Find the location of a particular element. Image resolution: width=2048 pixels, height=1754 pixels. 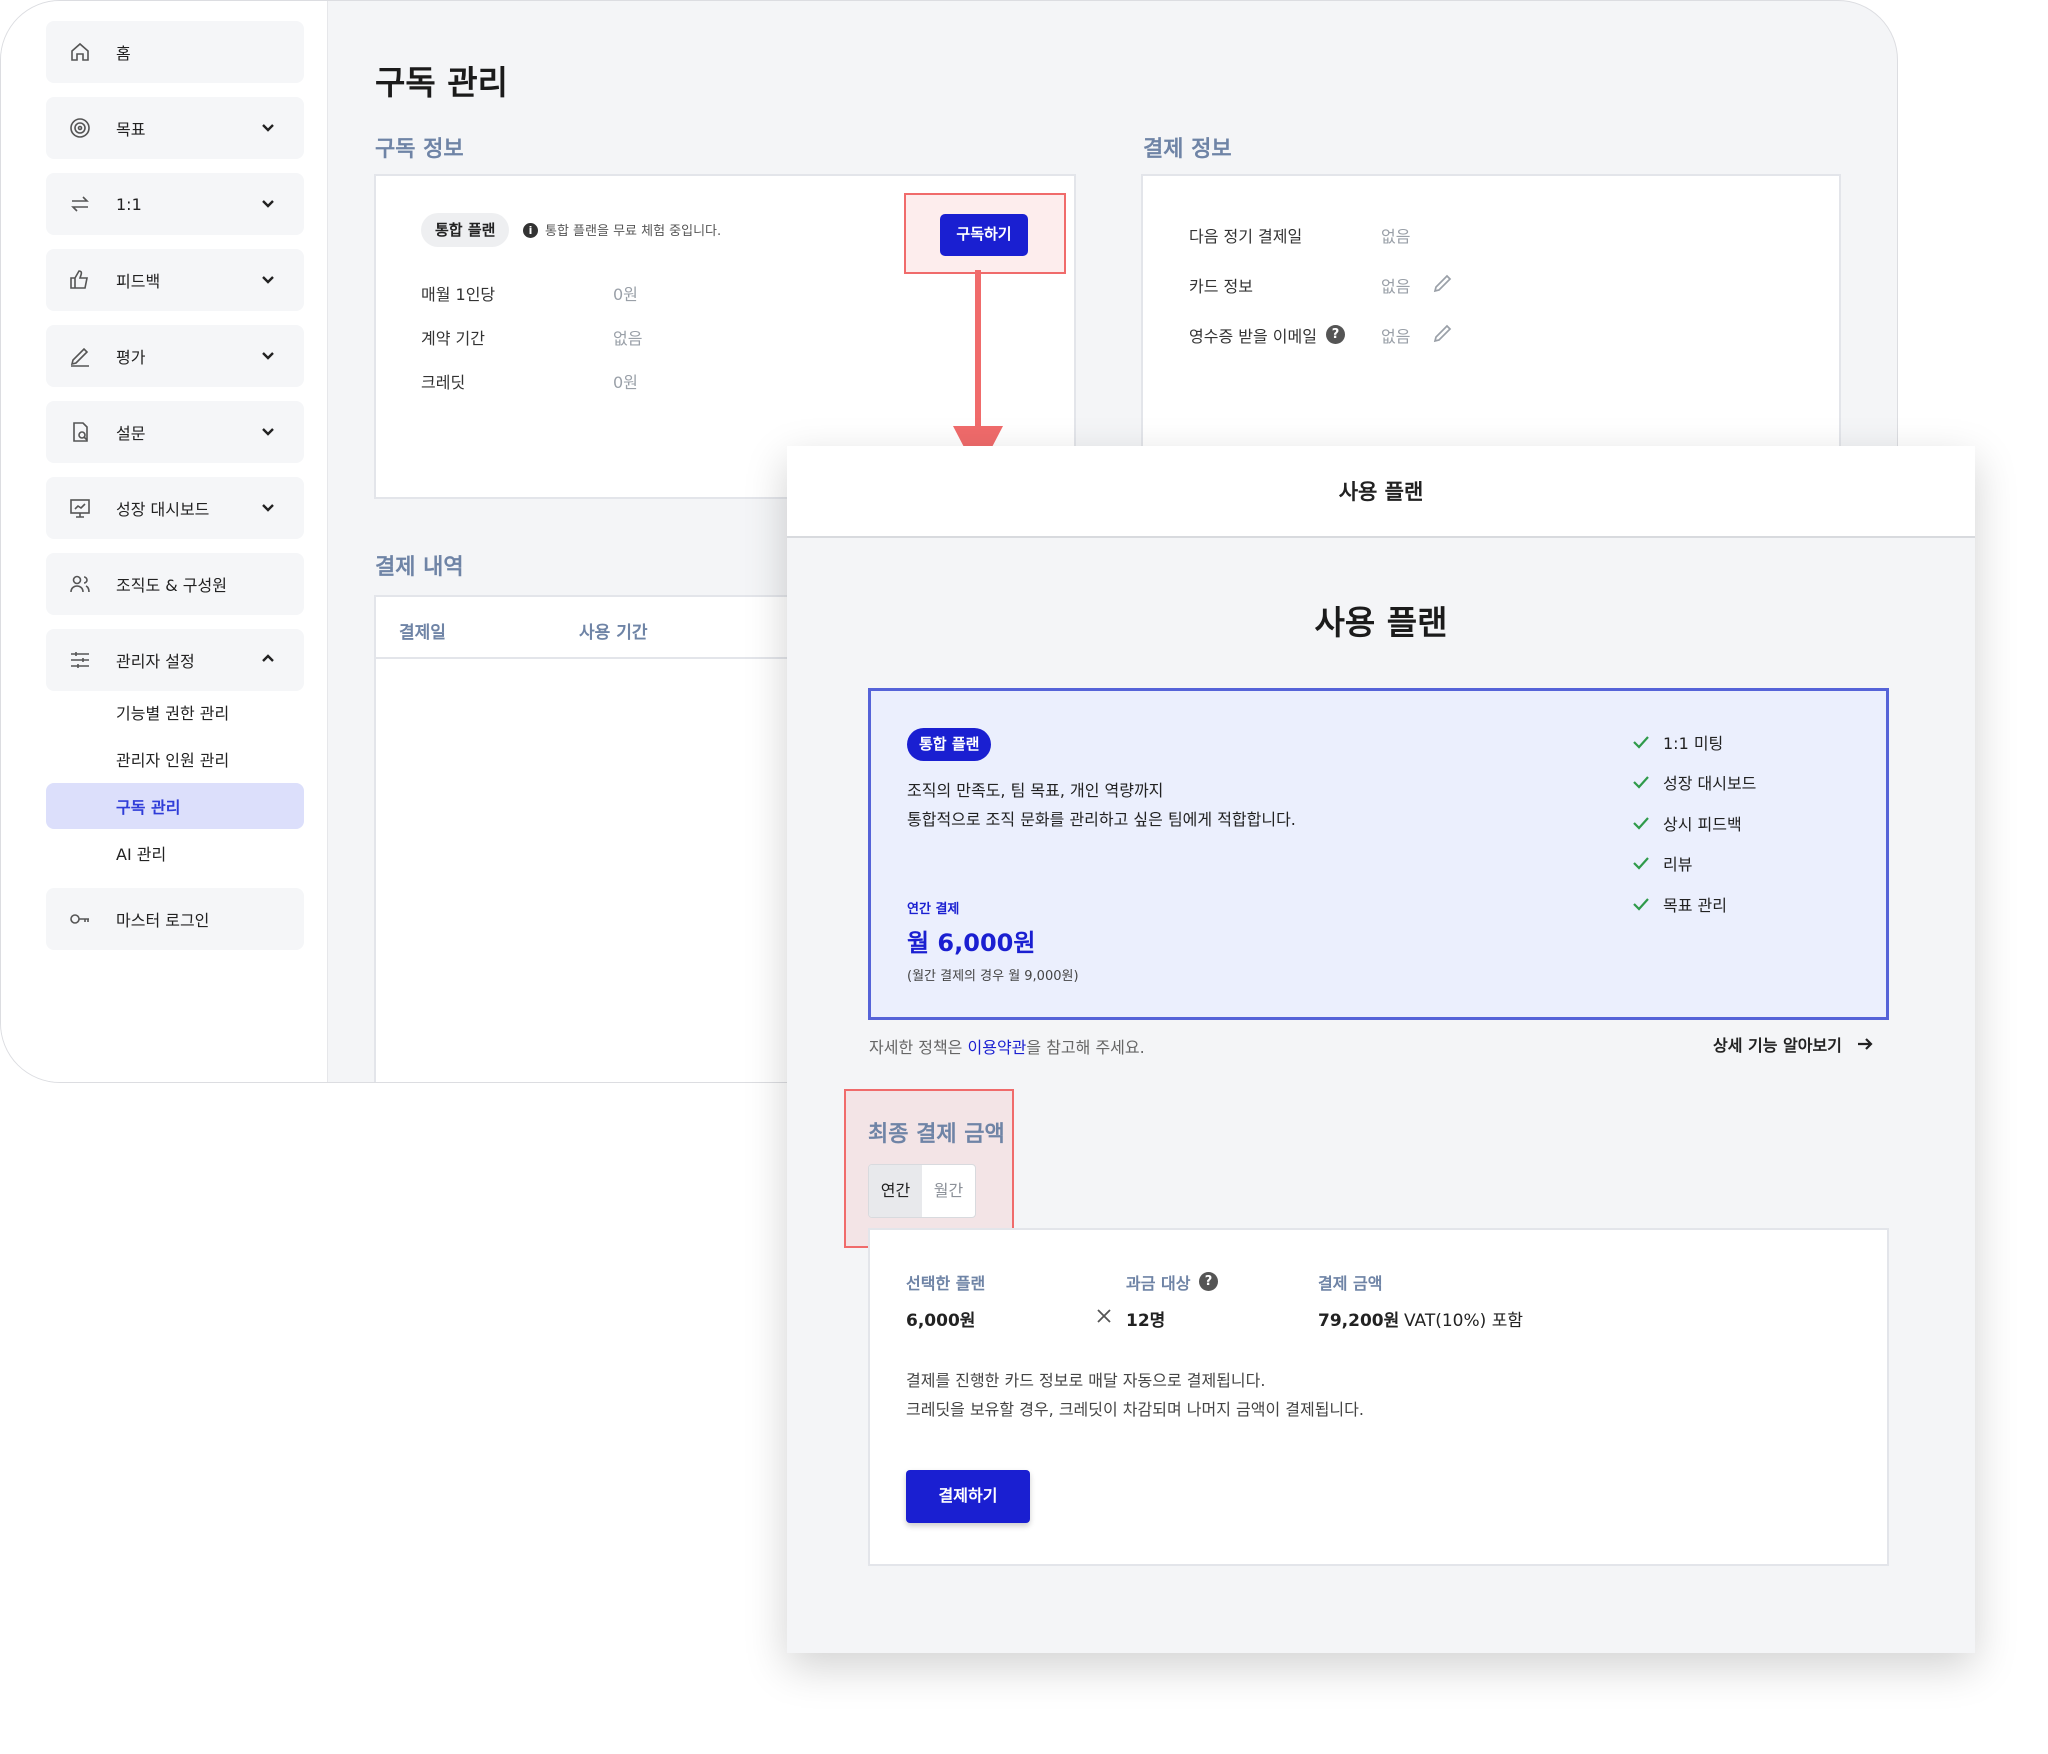

dashboard-icon is located at coordinates (80, 508).